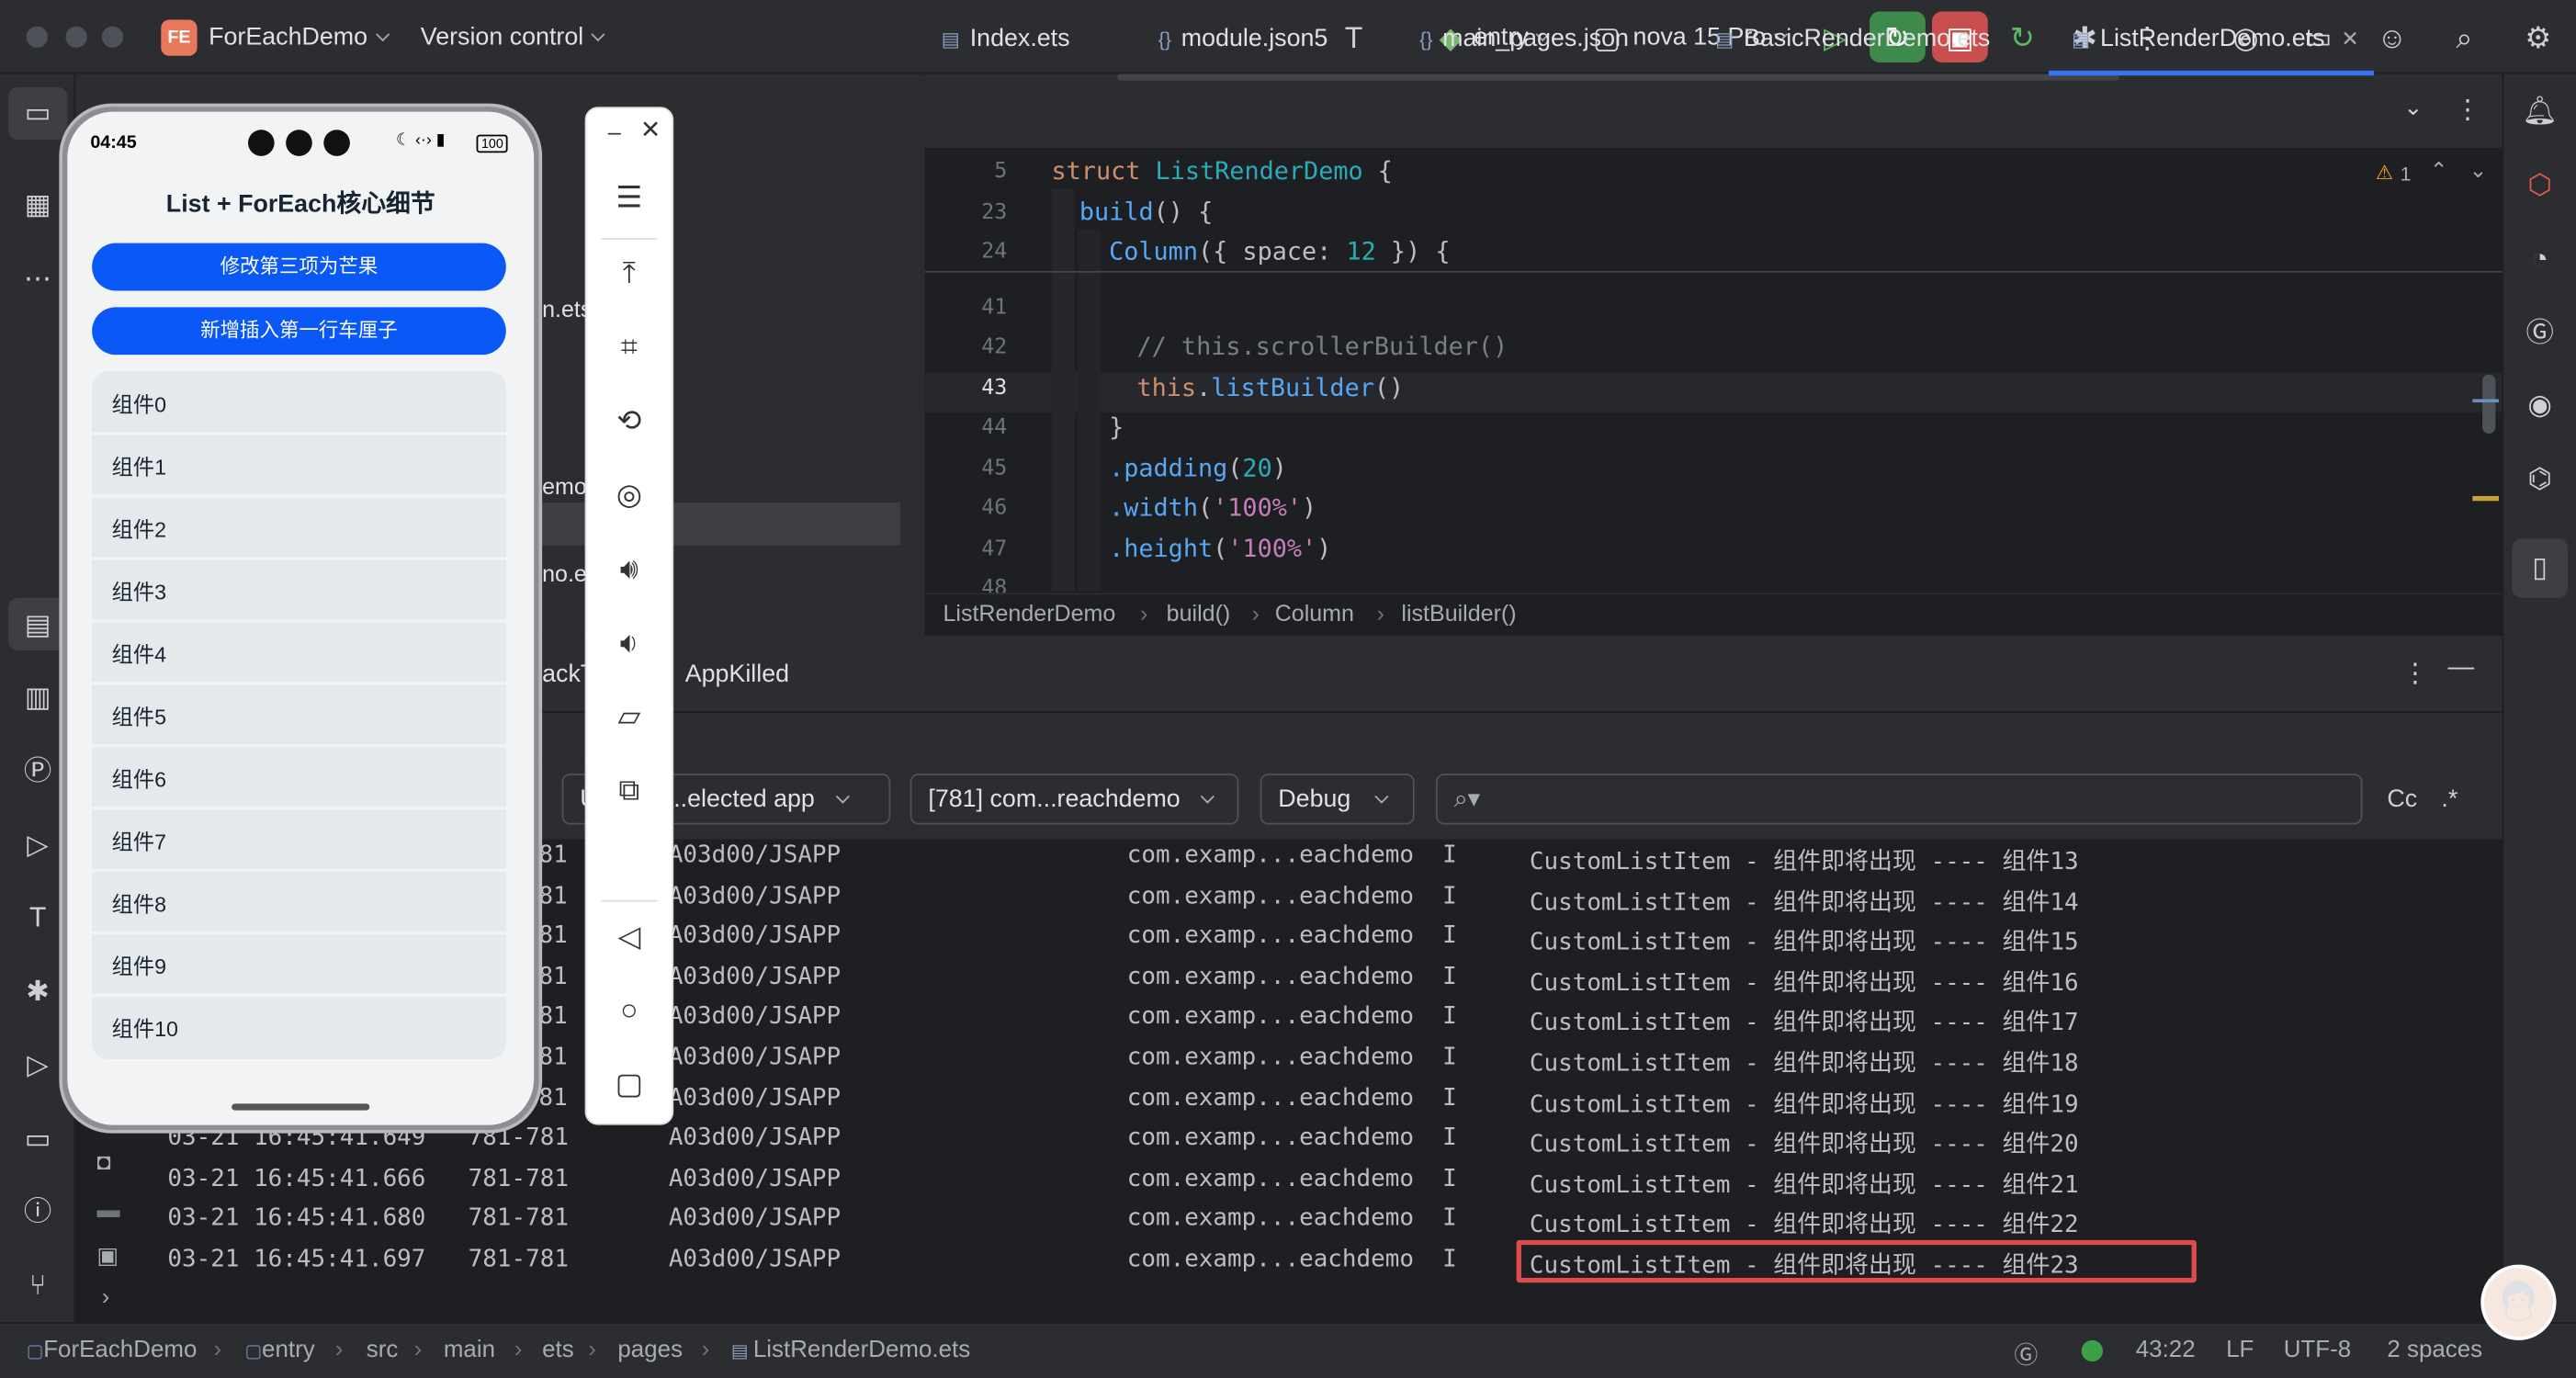  I want to click on phone-list-item: 组件5, so click(139, 715).